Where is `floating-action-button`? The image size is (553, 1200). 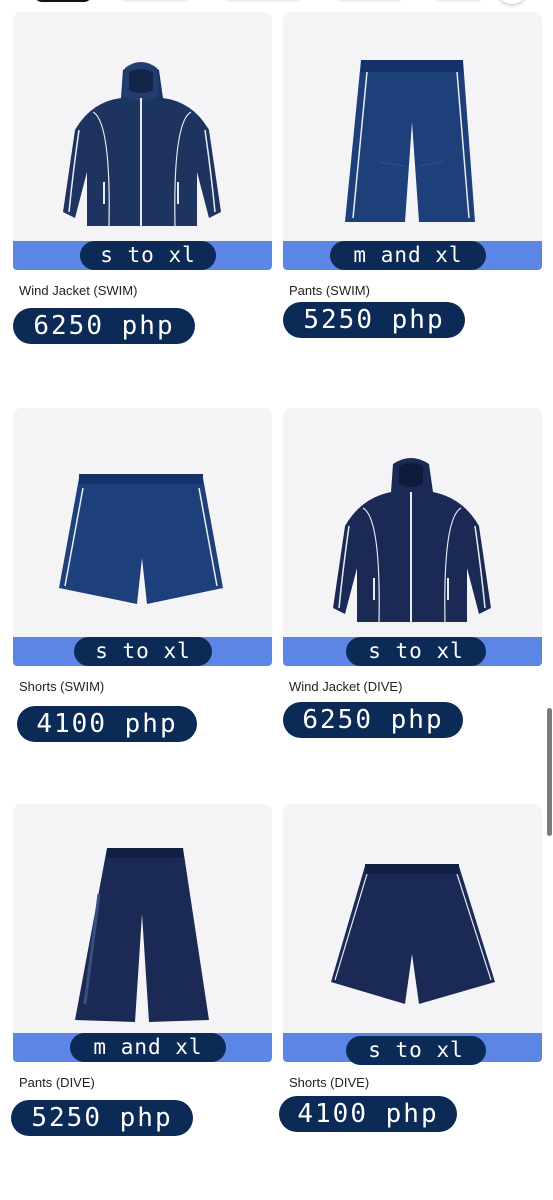 floating-action-button is located at coordinates (512, 2).